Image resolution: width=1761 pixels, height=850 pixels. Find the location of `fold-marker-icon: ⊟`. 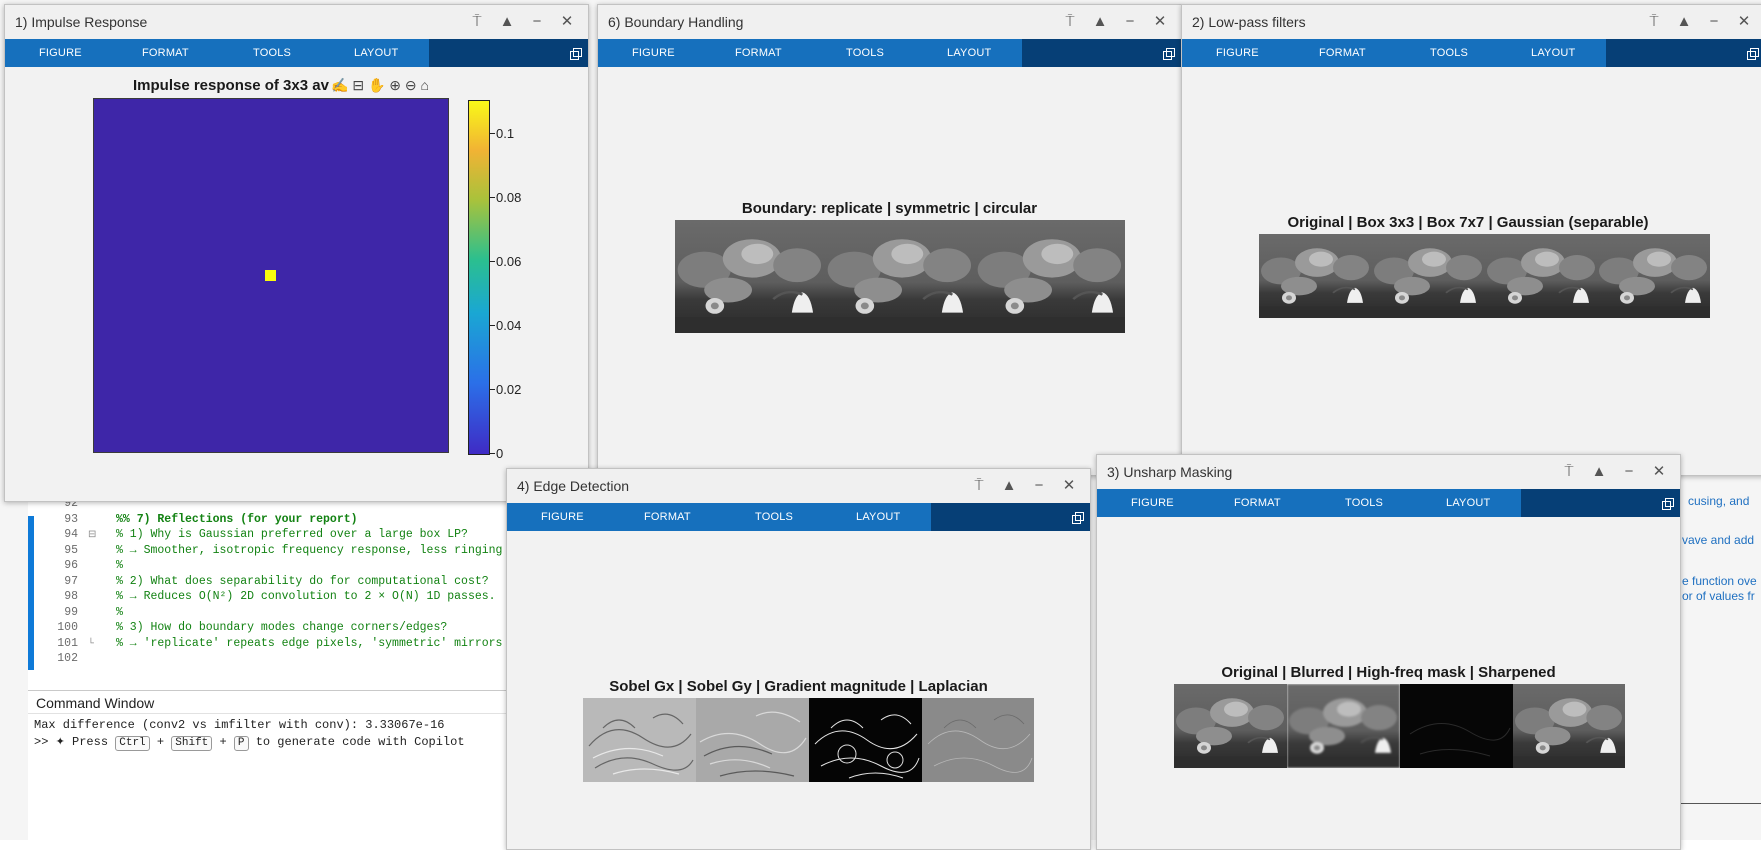

fold-marker-icon: ⊟ is located at coordinates (95, 535).